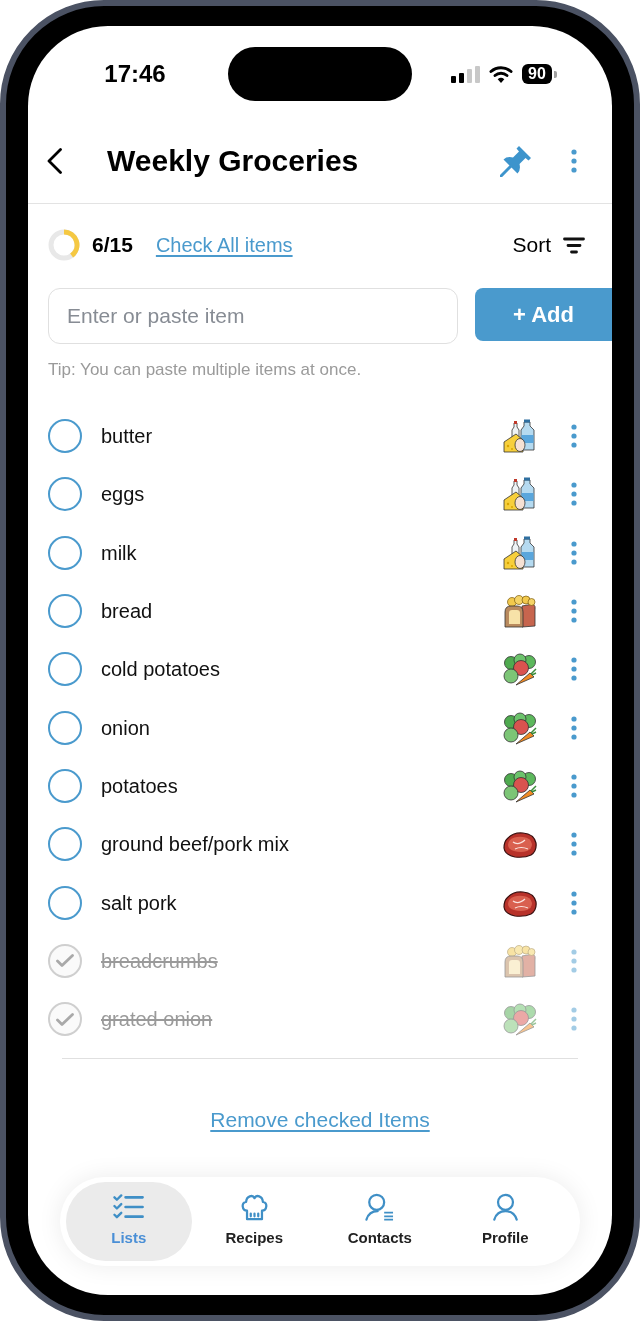  I want to click on item-name: bread, so click(127, 612).